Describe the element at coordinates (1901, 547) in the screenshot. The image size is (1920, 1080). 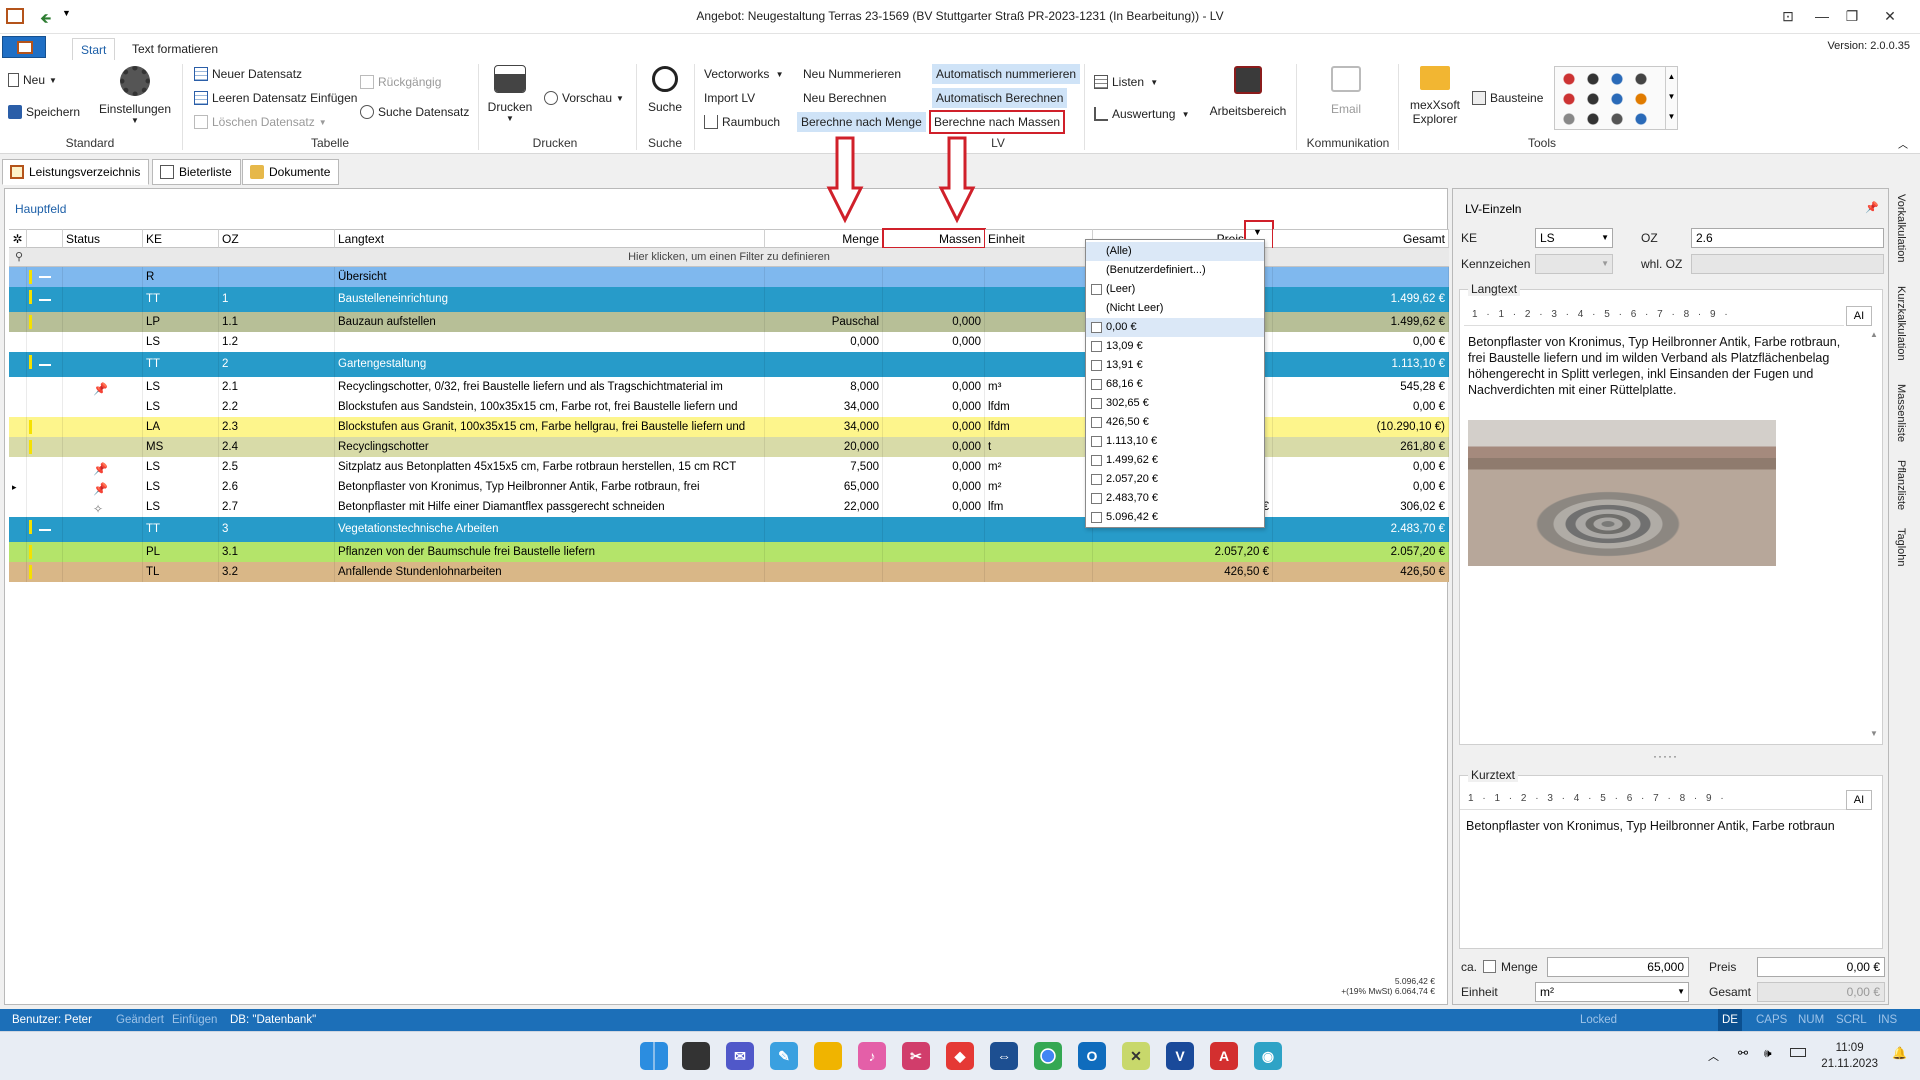
I see `side-tab-taglohn: Taglohn` at that location.